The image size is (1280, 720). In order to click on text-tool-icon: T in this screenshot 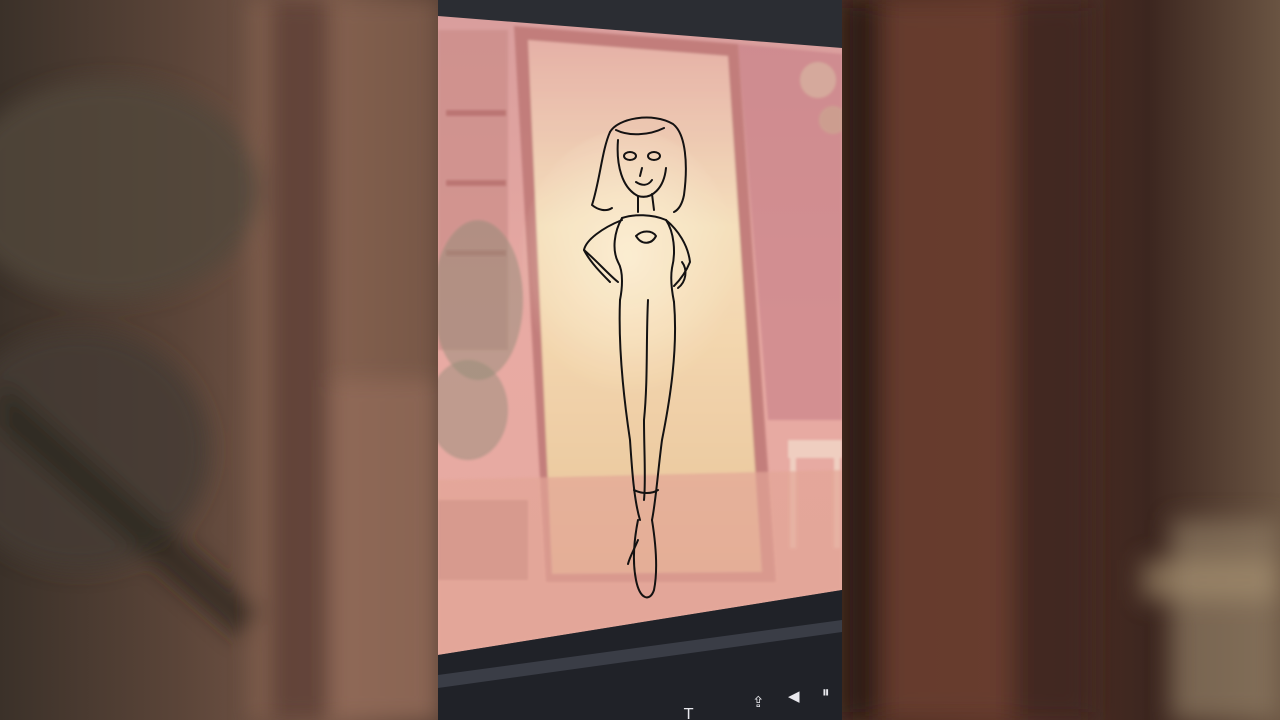, I will do `click(688, 713)`.